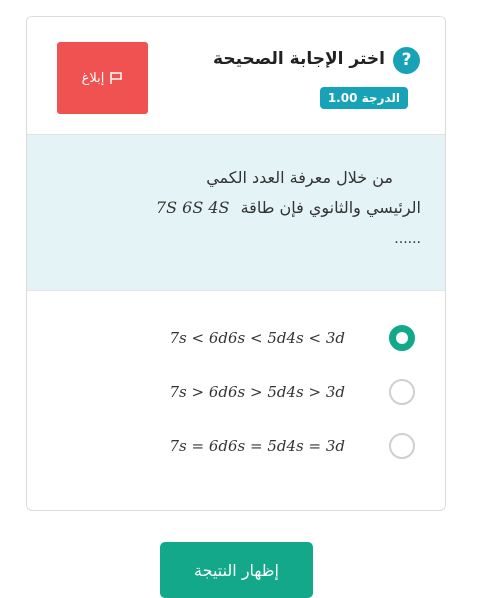 This screenshot has width=478, height=598. I want to click on question-math-terms: 7S 6S 4S, so click(192, 207).